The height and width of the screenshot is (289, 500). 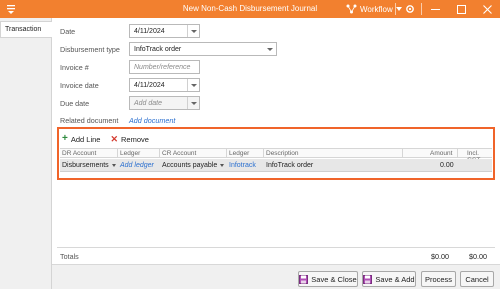 I want to click on totals-amount: $0.00, so click(x=440, y=256).